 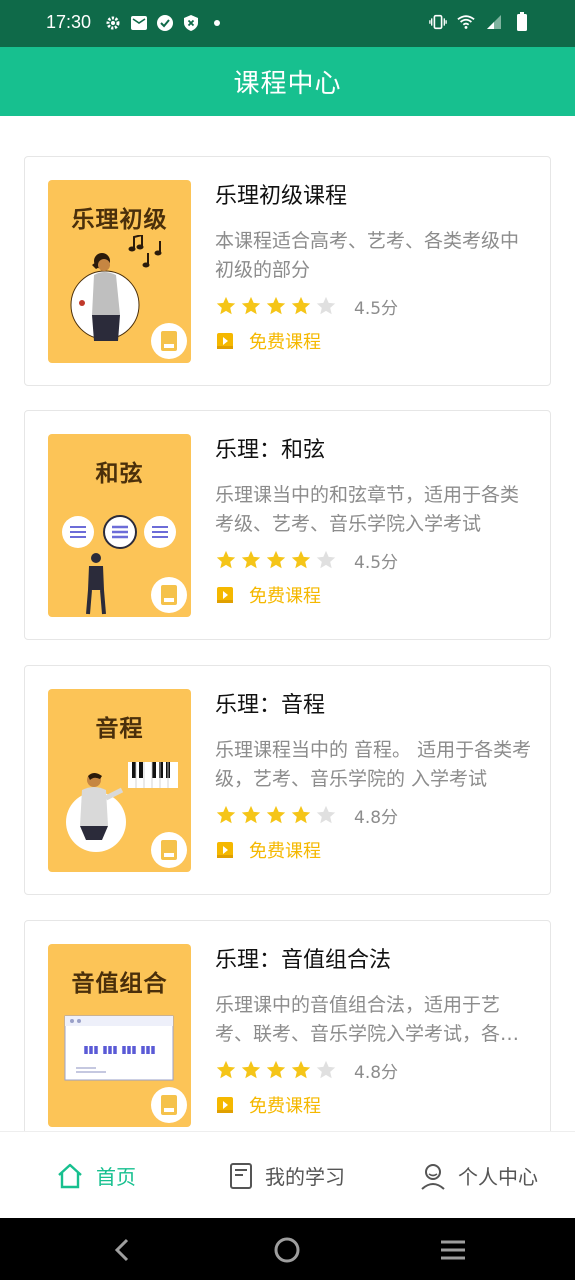 I want to click on page-title: 课程中心, so click(x=287, y=84).